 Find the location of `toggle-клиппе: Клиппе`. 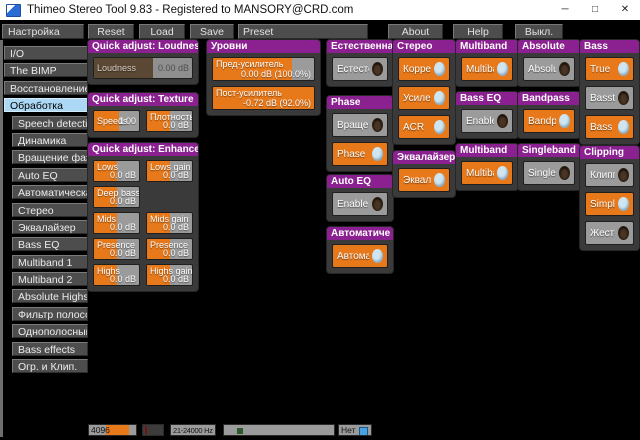

toggle-клиппе: Клиппе is located at coordinates (609, 175).